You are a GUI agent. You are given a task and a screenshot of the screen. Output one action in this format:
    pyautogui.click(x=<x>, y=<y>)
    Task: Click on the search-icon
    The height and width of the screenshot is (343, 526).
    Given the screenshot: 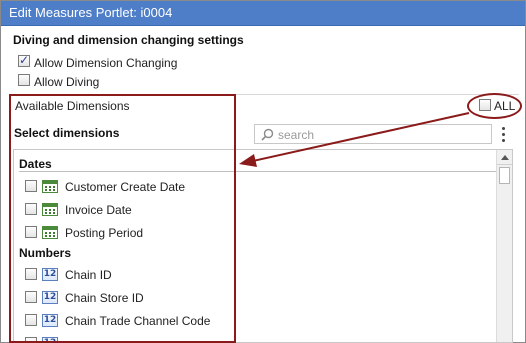 What is the action you would take?
    pyautogui.click(x=267, y=134)
    